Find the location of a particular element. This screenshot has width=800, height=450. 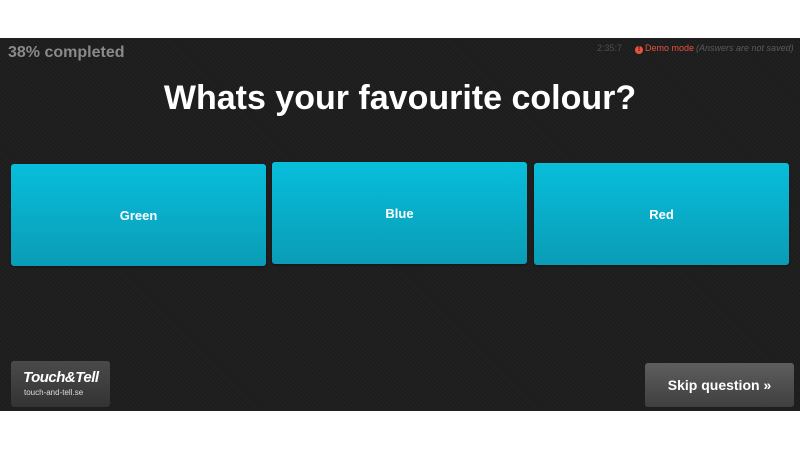

exclamation-circle-icon: ! is located at coordinates (639, 50).